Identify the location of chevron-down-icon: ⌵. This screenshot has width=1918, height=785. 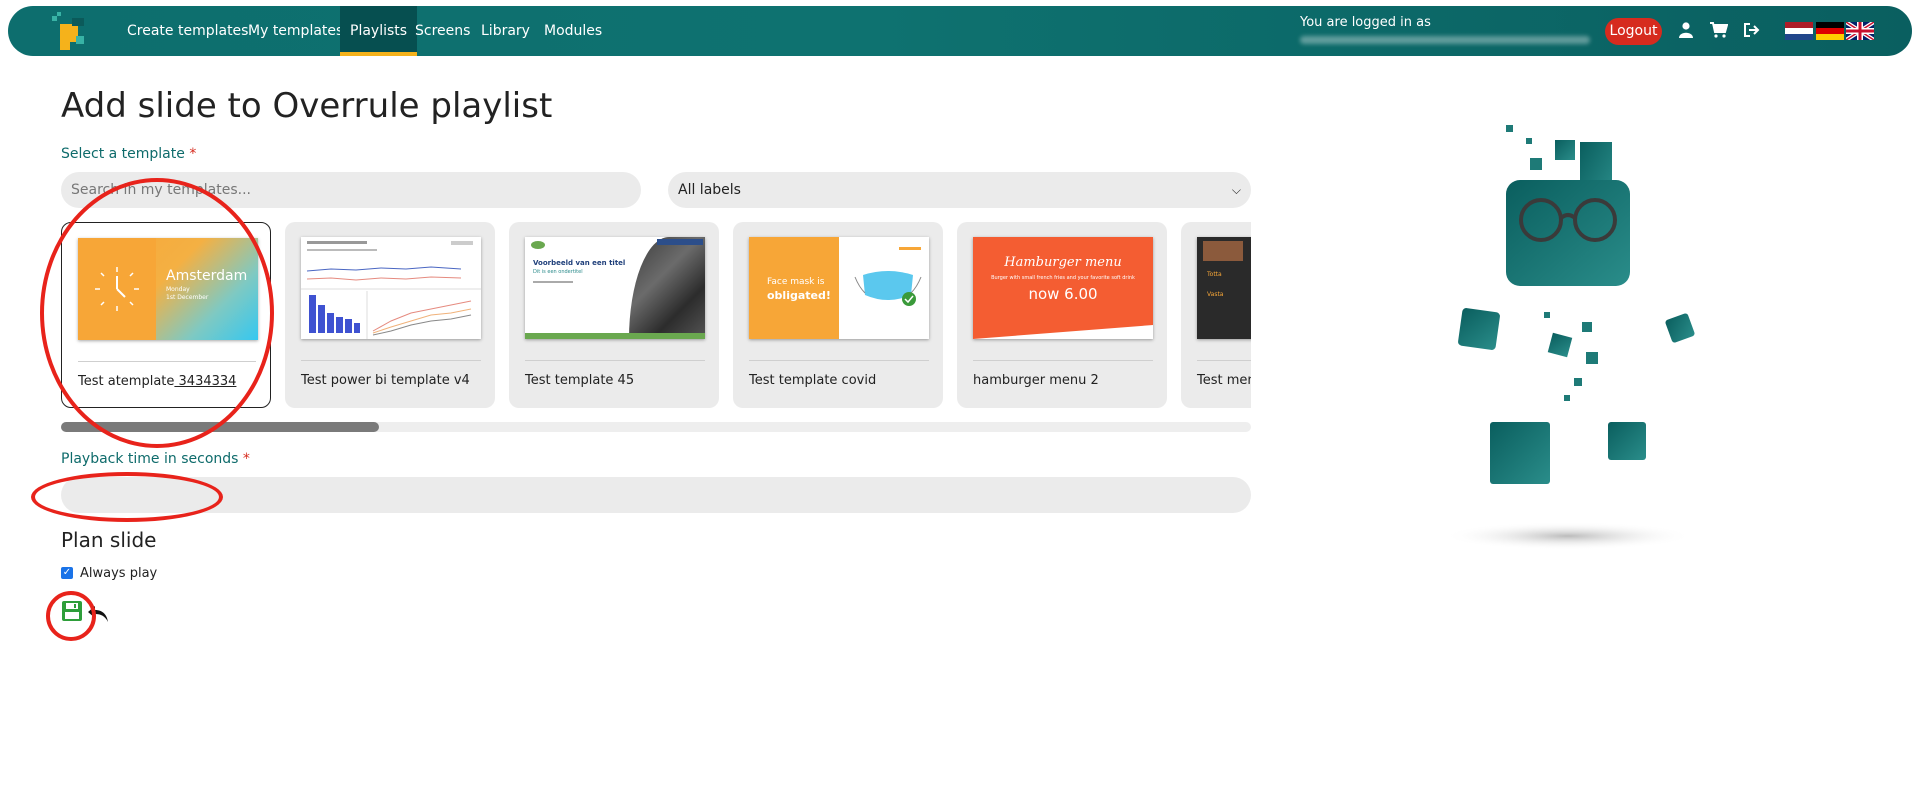
(1236, 190).